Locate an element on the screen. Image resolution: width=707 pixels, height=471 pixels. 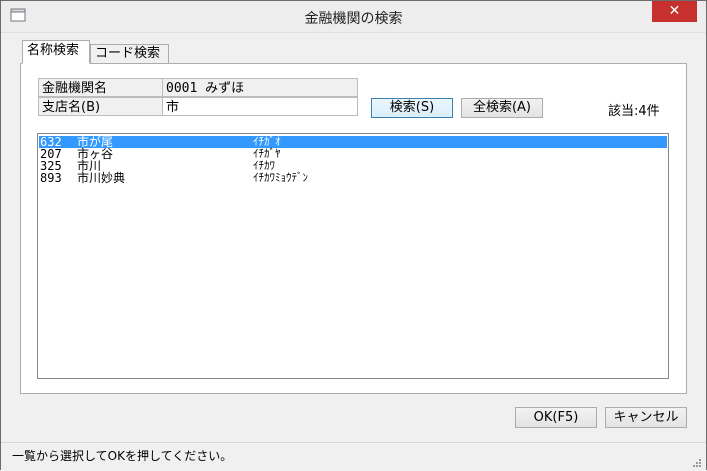
title-bar: 金融機関の検索 ✕ is located at coordinates (353, 17).